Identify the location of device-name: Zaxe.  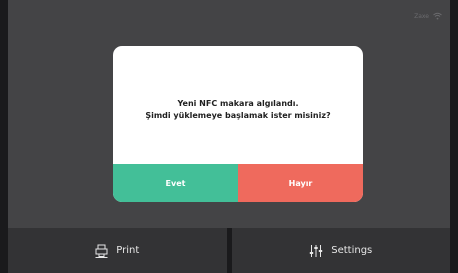
(421, 16).